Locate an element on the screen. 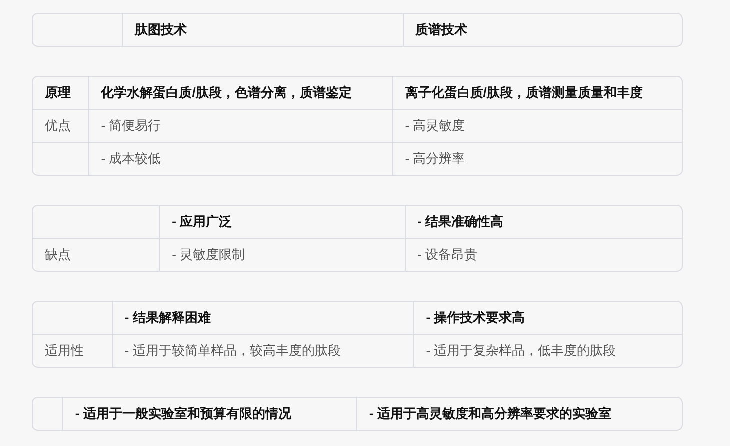  header-cell: 原理 is located at coordinates (61, 93).